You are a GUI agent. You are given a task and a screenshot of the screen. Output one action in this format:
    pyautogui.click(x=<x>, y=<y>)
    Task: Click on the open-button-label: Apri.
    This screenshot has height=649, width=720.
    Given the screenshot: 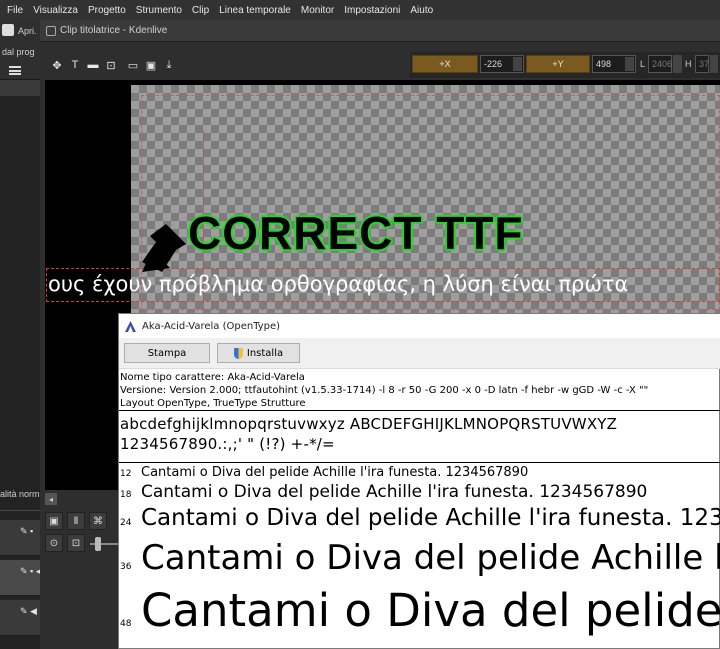 What is the action you would take?
    pyautogui.click(x=29, y=31)
    